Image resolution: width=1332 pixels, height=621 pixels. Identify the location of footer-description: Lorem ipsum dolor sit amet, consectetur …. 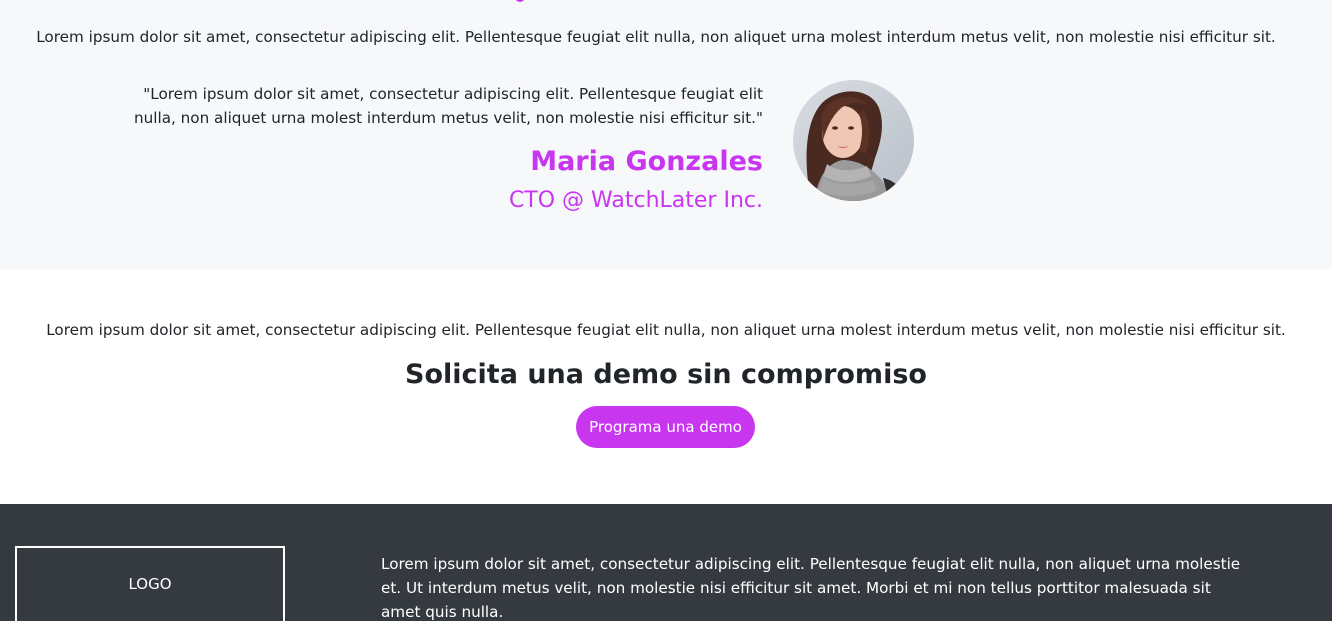
(811, 588).